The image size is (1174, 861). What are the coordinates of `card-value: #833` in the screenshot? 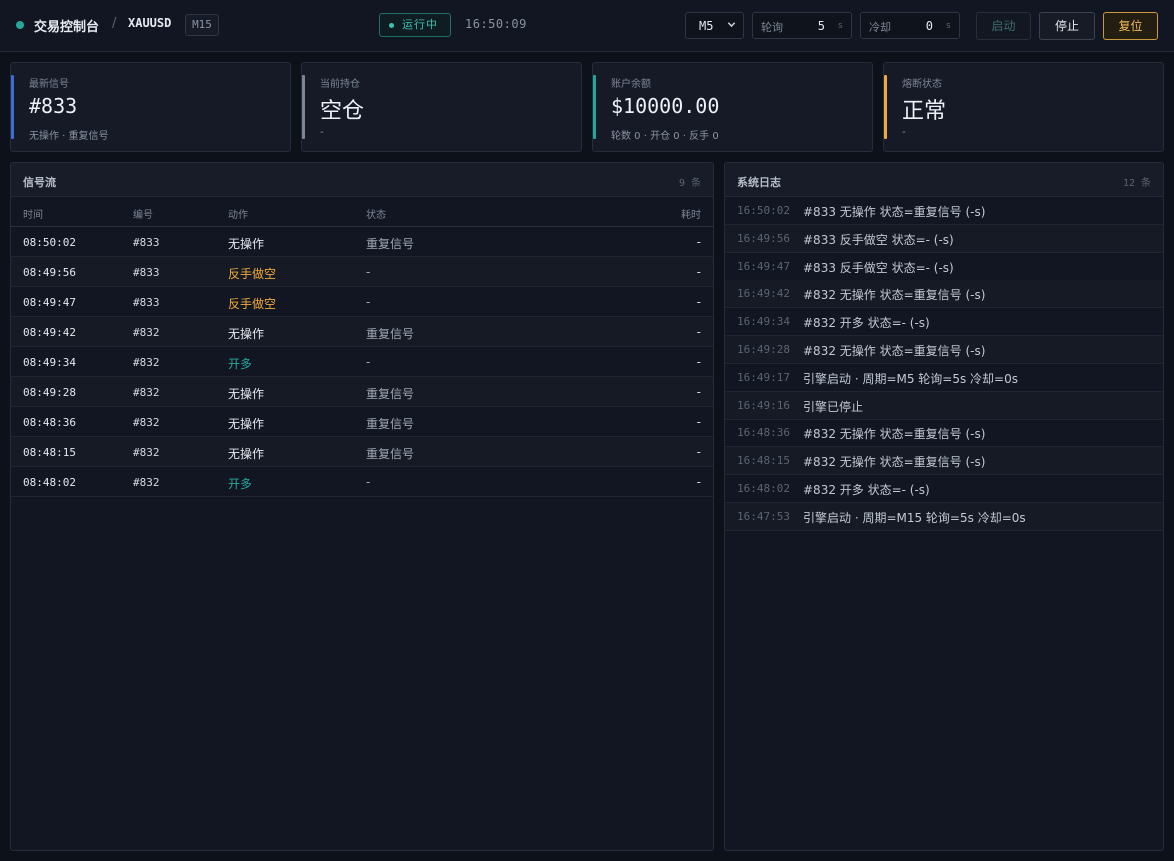 It's located at (53, 106).